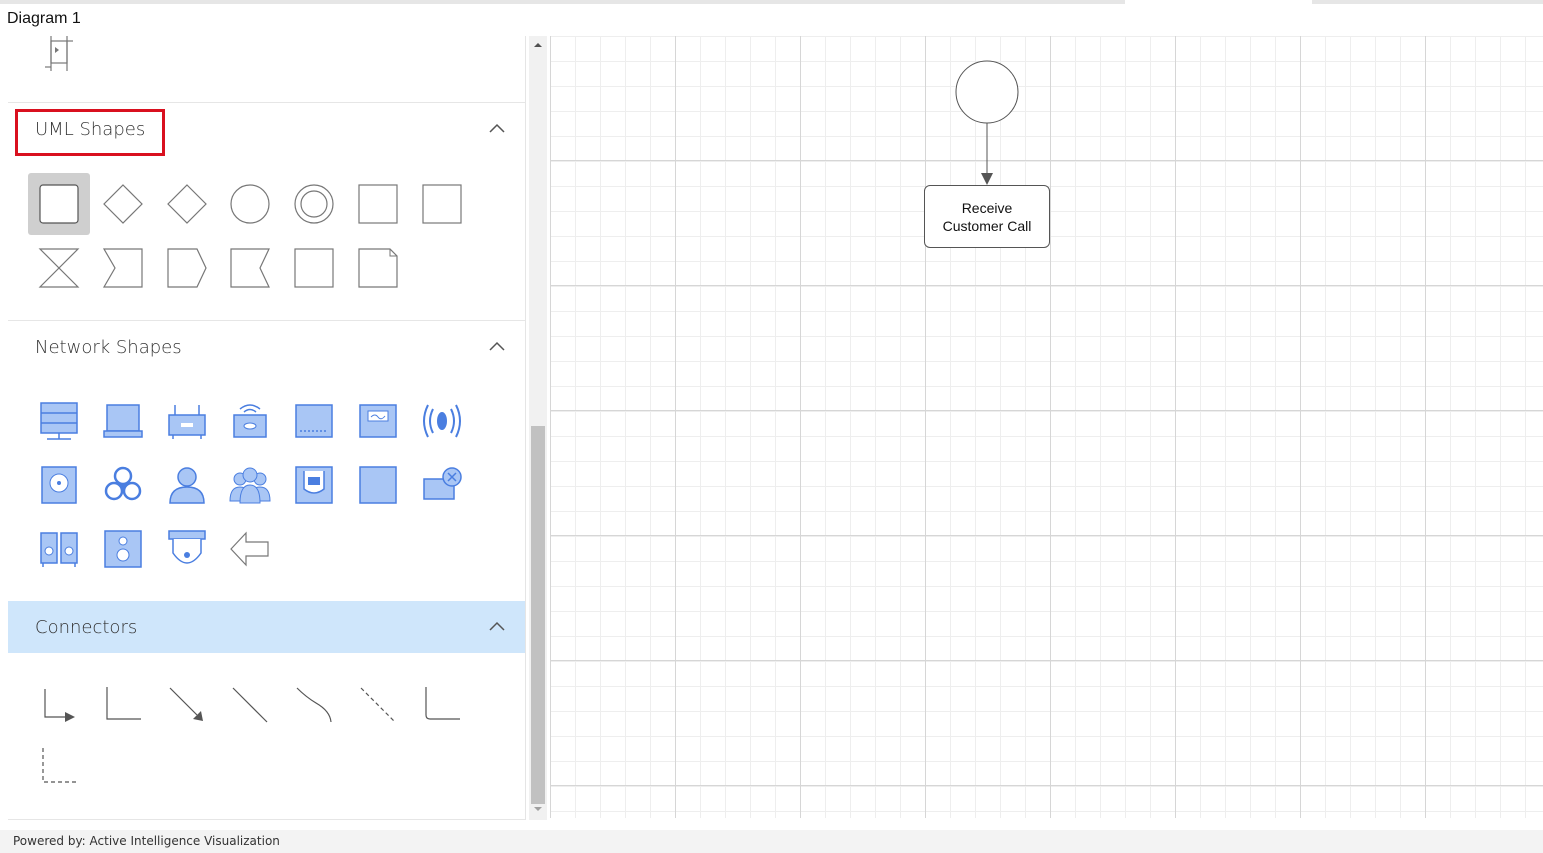 The height and width of the screenshot is (853, 1543). What do you see at coordinates (59, 53) in the screenshot?
I see `ports-shape-icon` at bounding box center [59, 53].